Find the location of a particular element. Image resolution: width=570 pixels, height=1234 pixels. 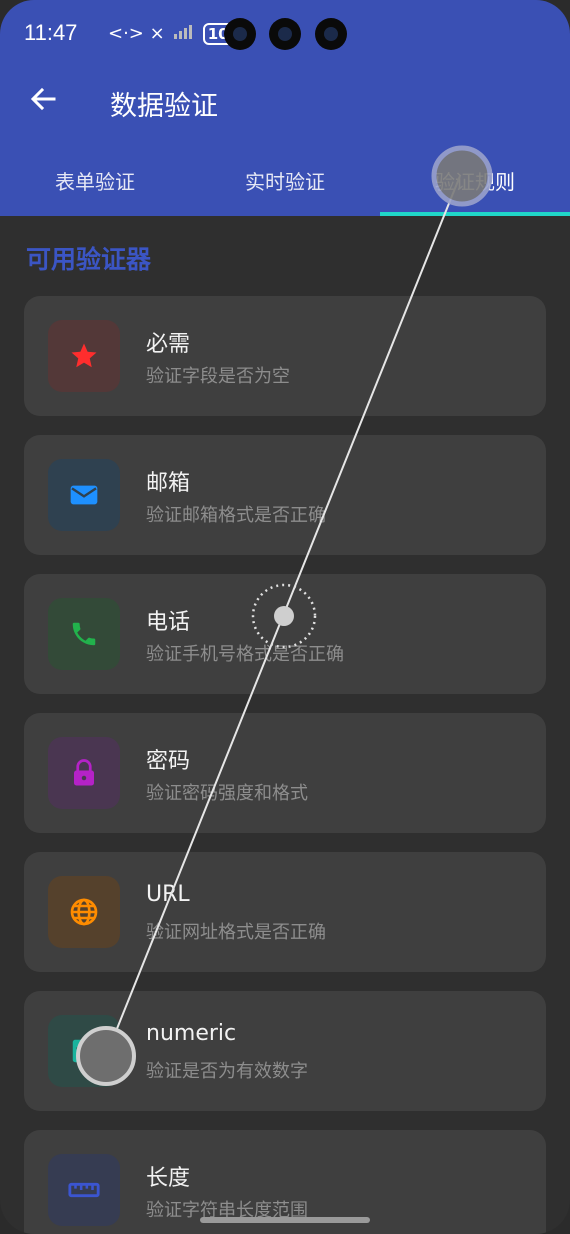

validator-title: 邮箱 is located at coordinates (168, 483).